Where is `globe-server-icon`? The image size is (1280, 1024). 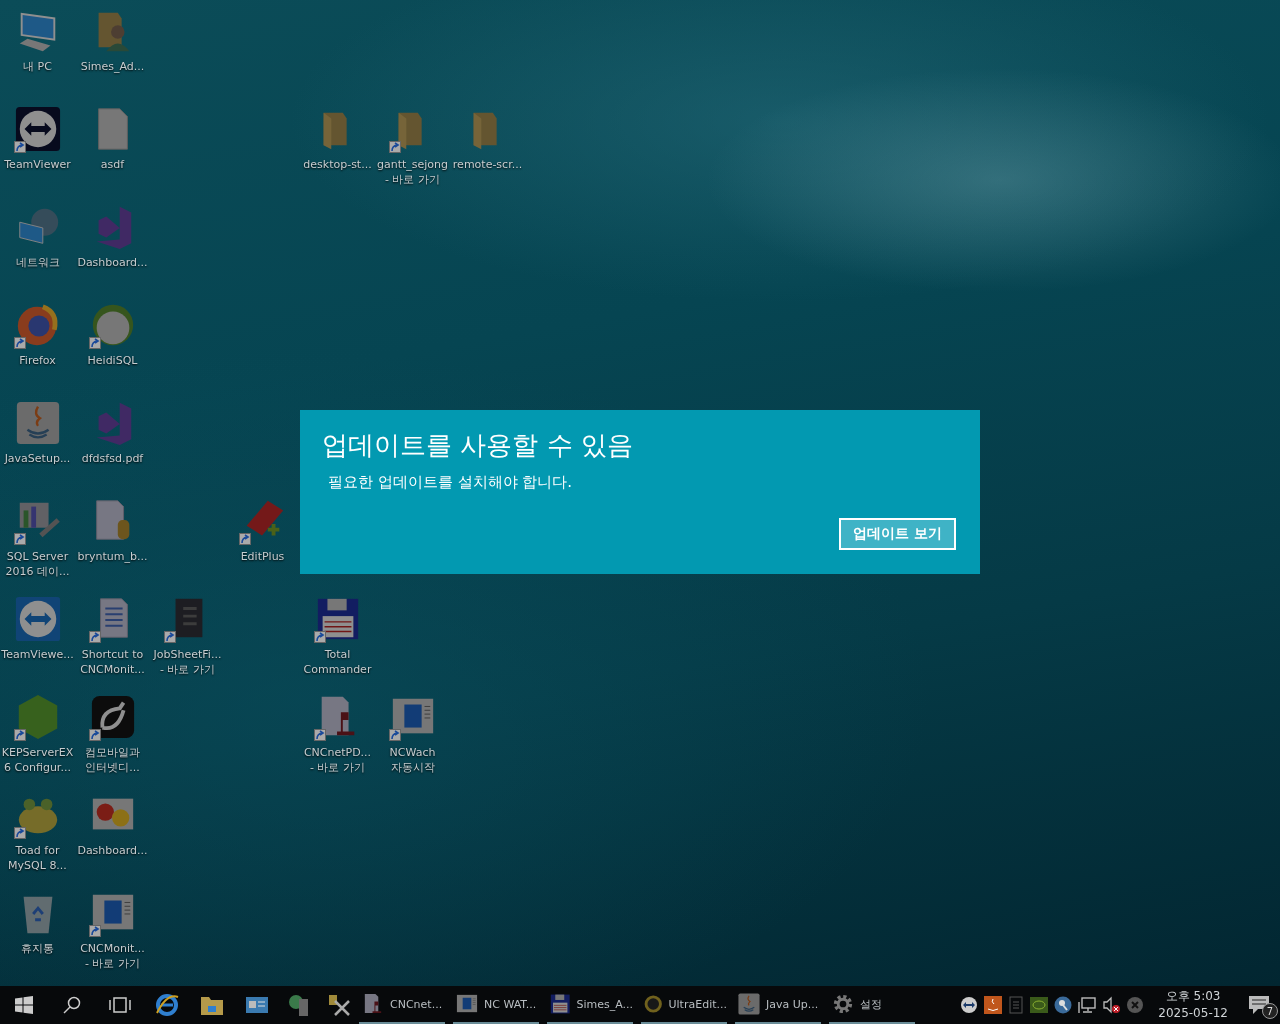 globe-server-icon is located at coordinates (299, 1005).